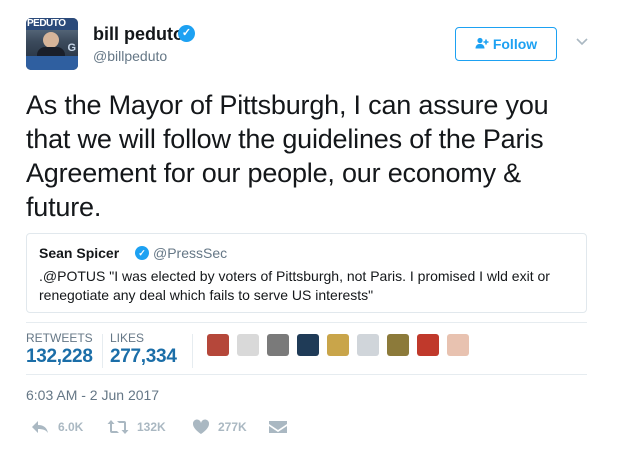 The image size is (622, 466). What do you see at coordinates (59, 338) in the screenshot?
I see `retweets-label: RETWEETS` at bounding box center [59, 338].